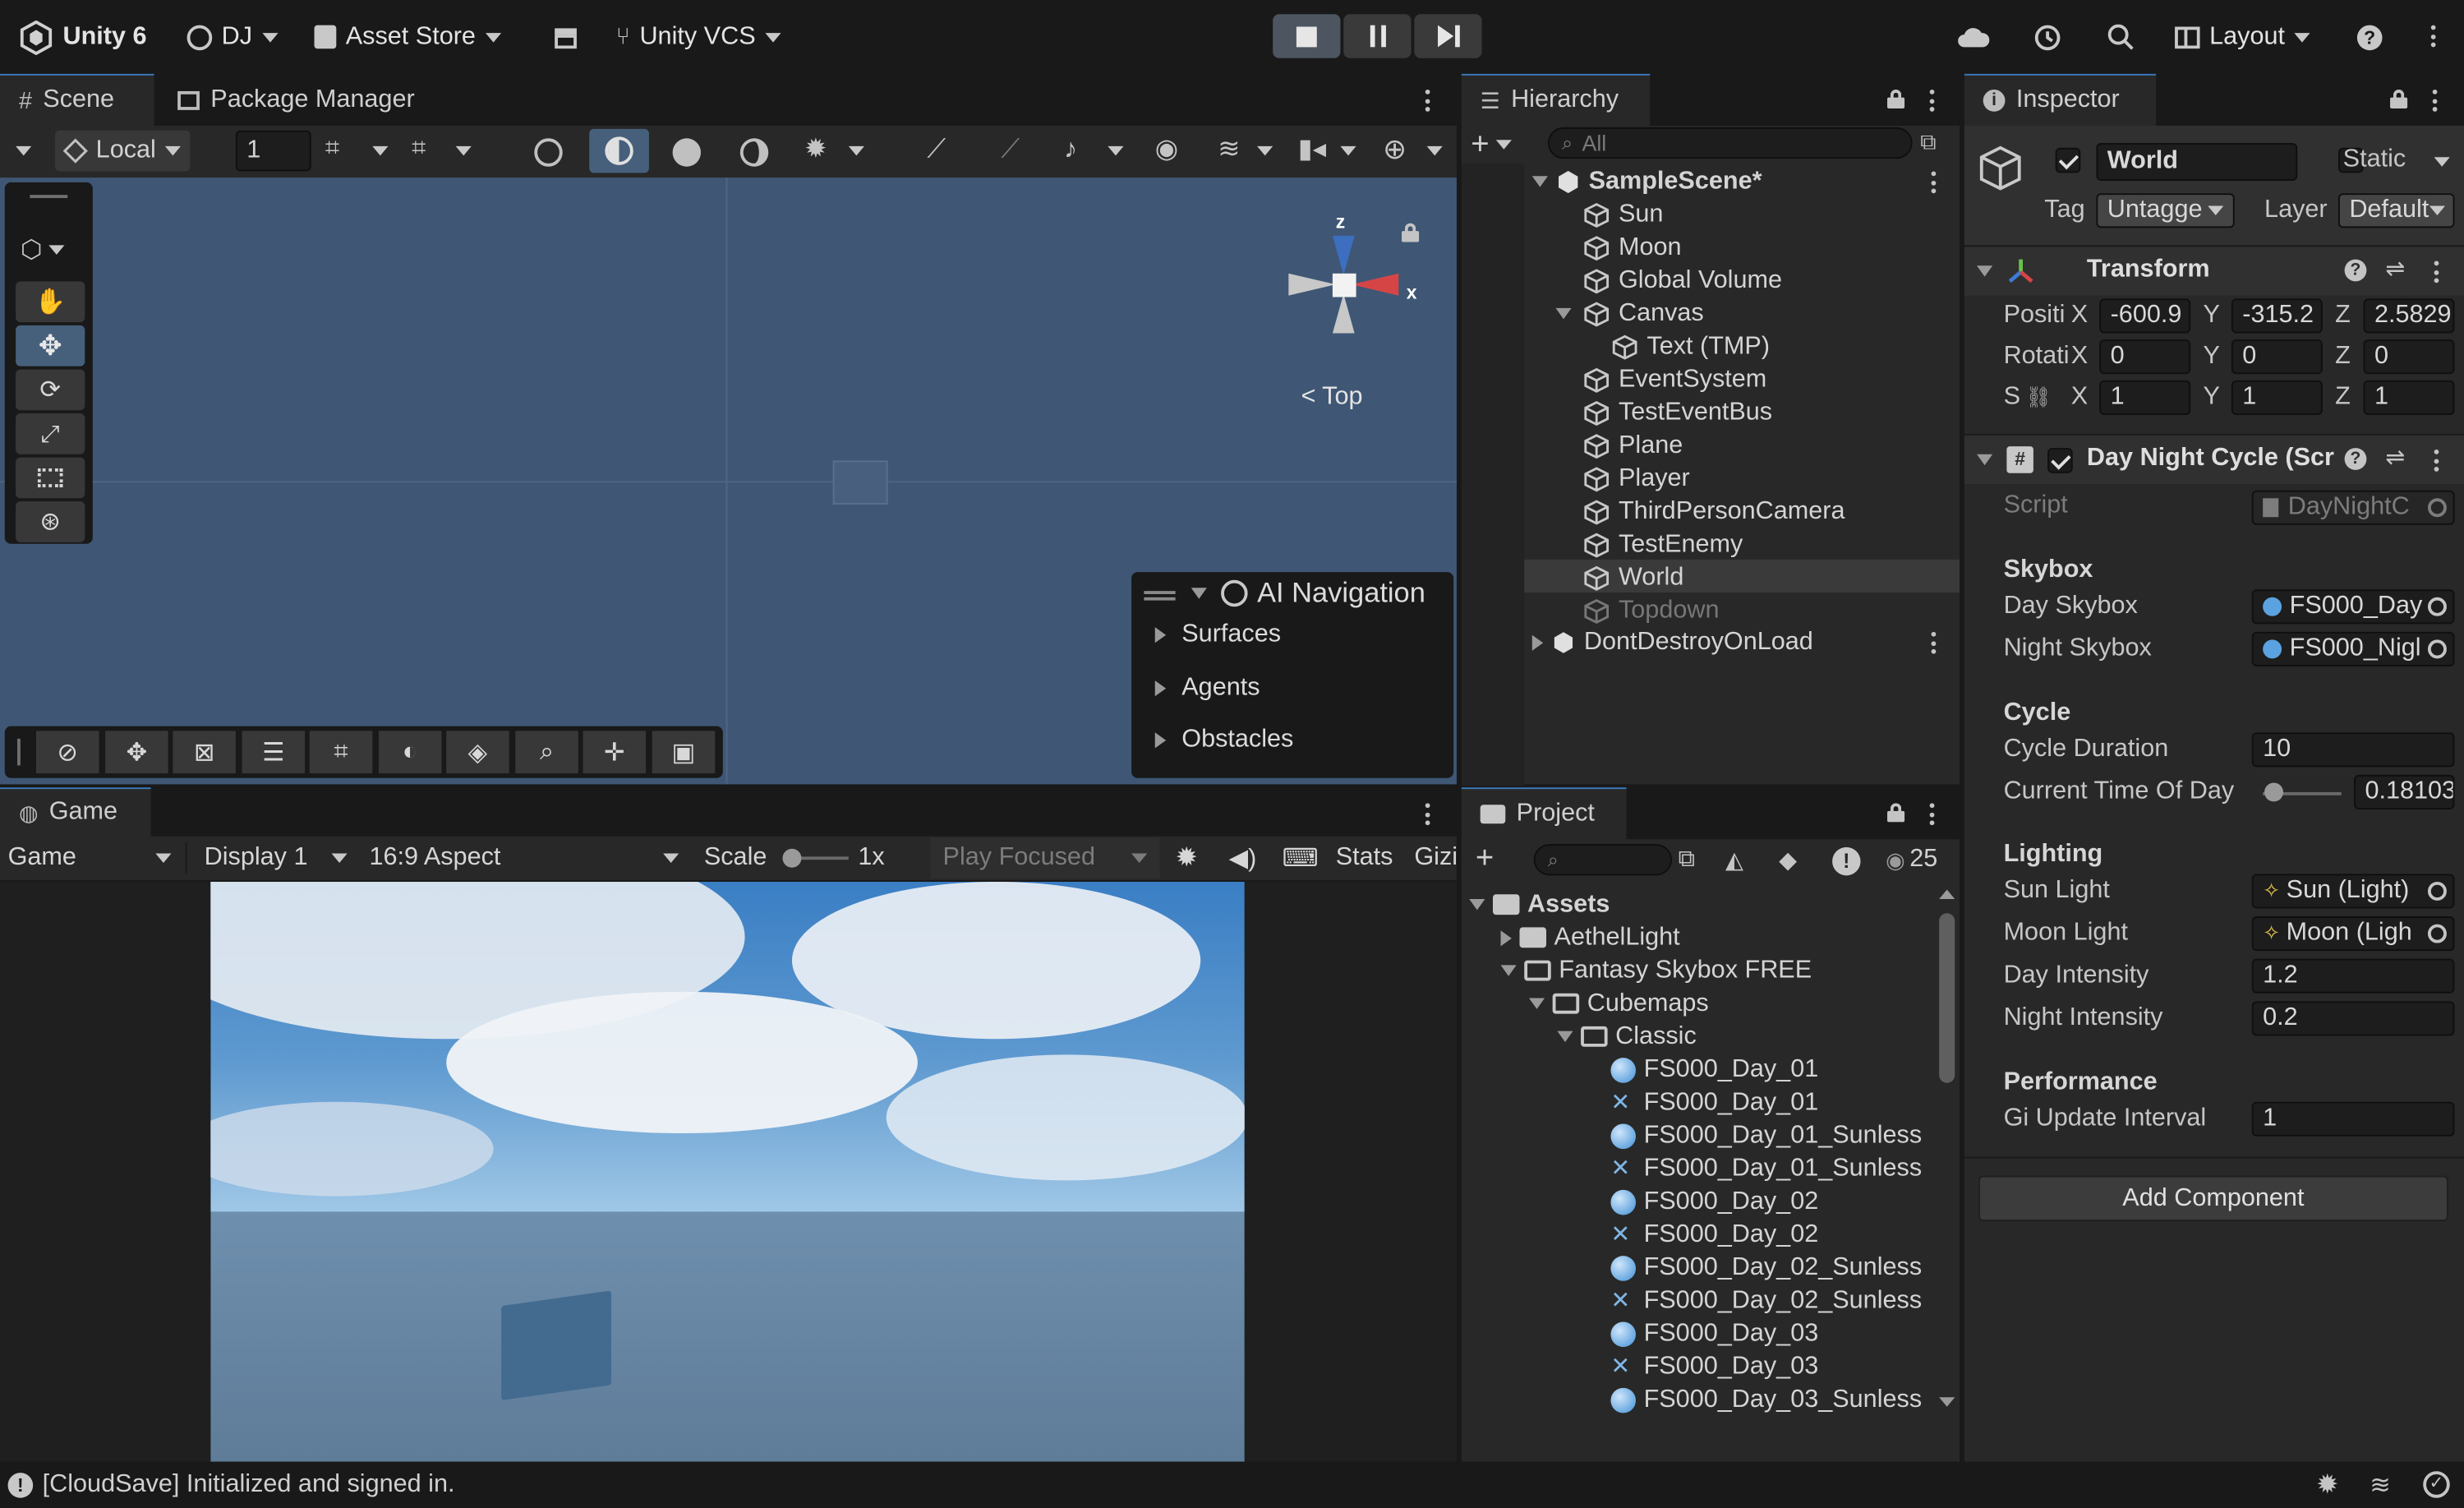  What do you see at coordinates (43, 249) in the screenshot?
I see `tool-context-dropdown: ⬡` at bounding box center [43, 249].